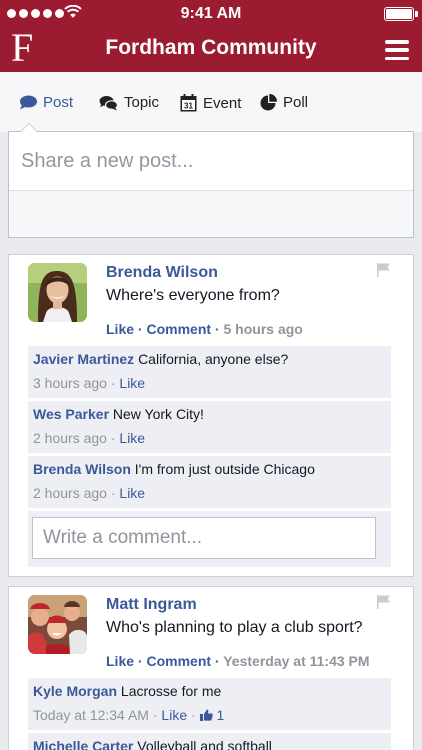 This screenshot has width=422, height=750. Describe the element at coordinates (397, 50) in the screenshot. I see `hamburger-menu-icon` at that location.